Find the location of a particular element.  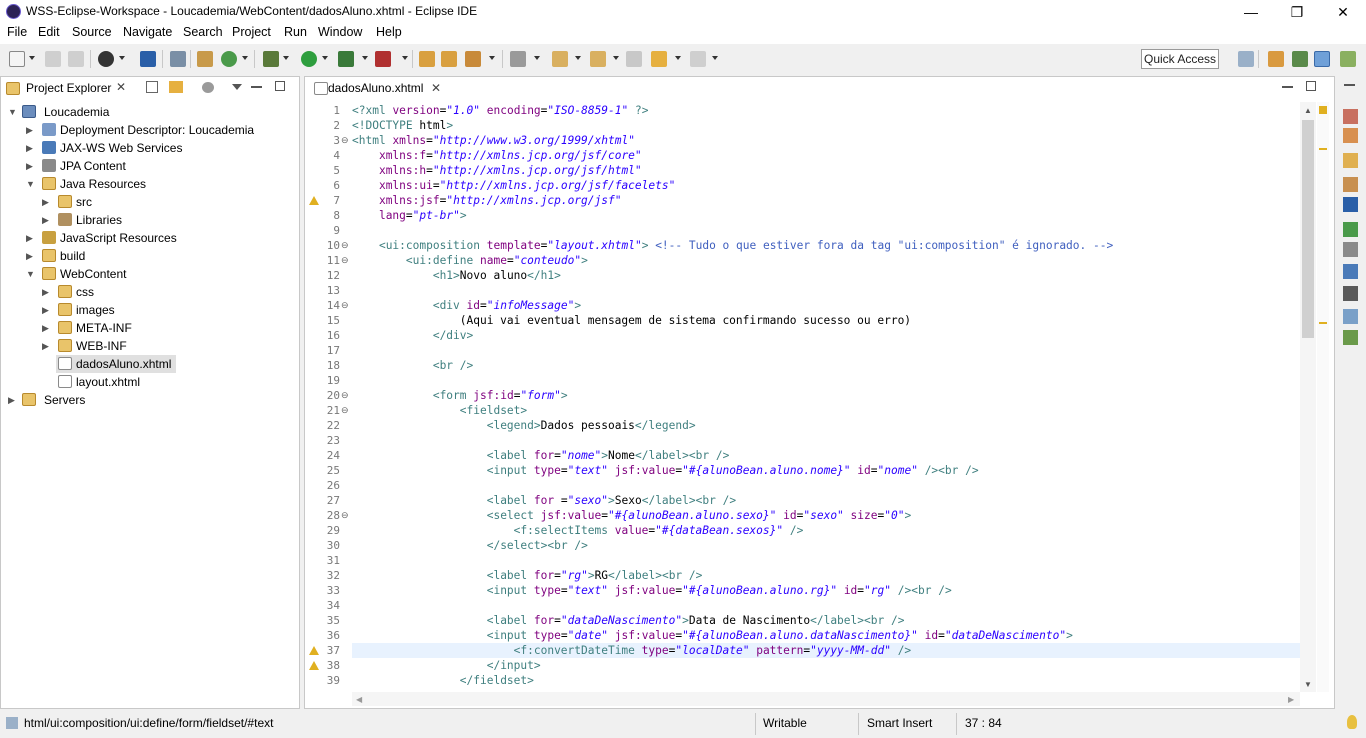

menu-run: Run is located at coordinates (295, 32).